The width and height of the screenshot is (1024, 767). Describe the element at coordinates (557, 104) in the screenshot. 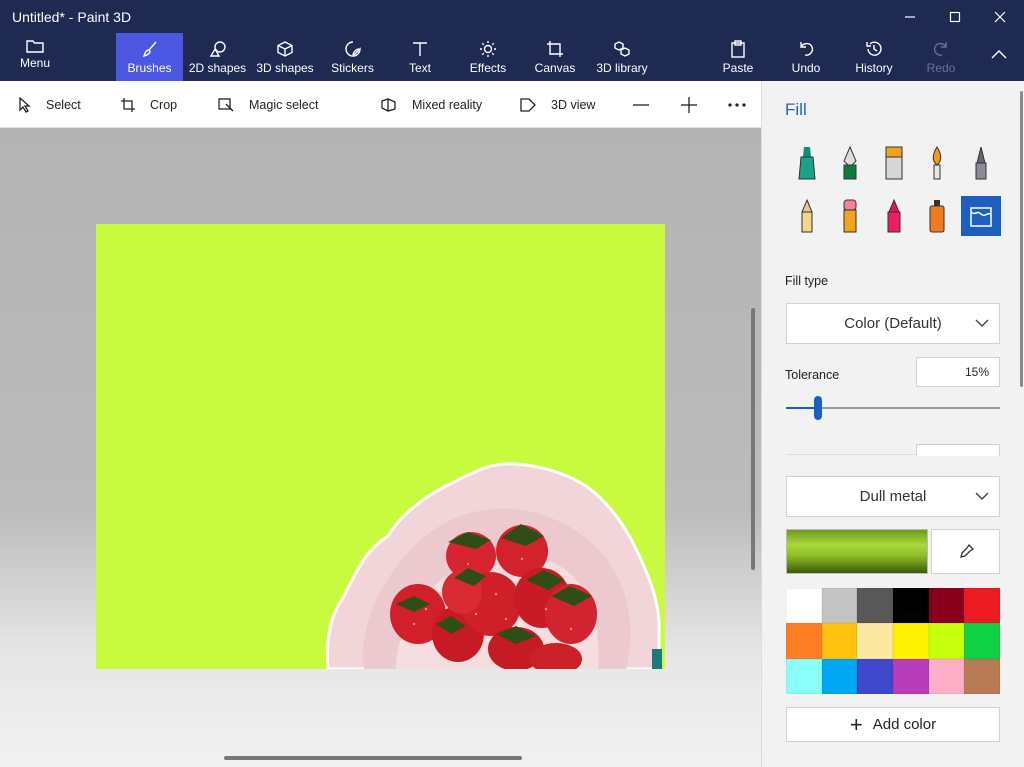

I see `3d-view-button: 3D view` at that location.